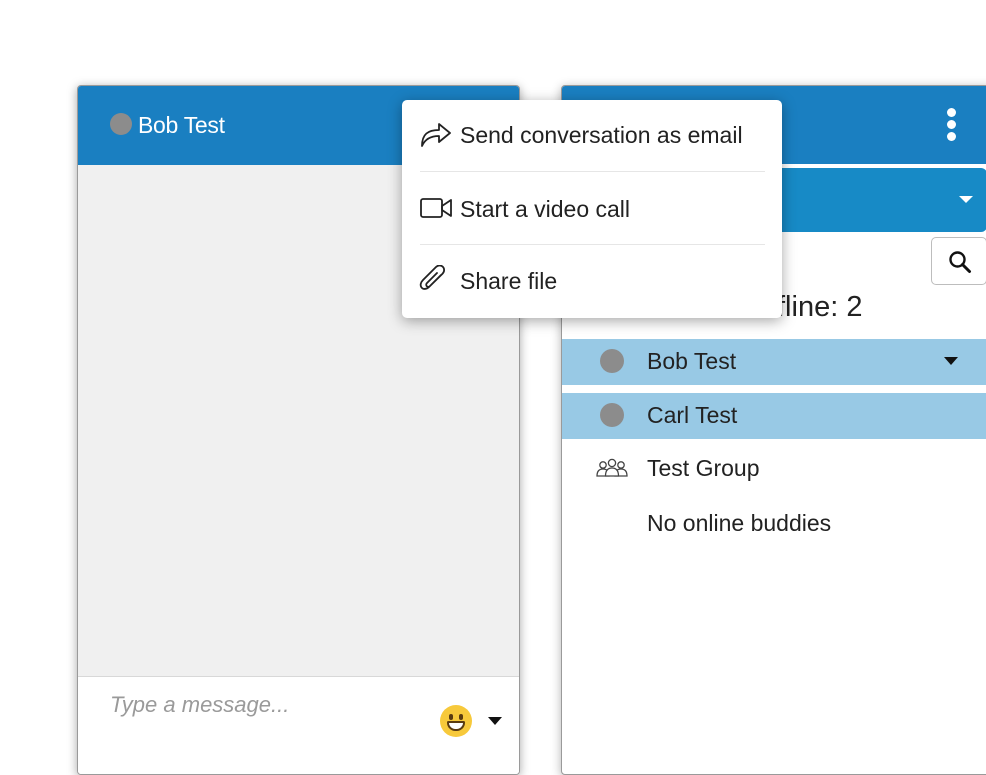  I want to click on emoji-mouth, so click(456, 726).